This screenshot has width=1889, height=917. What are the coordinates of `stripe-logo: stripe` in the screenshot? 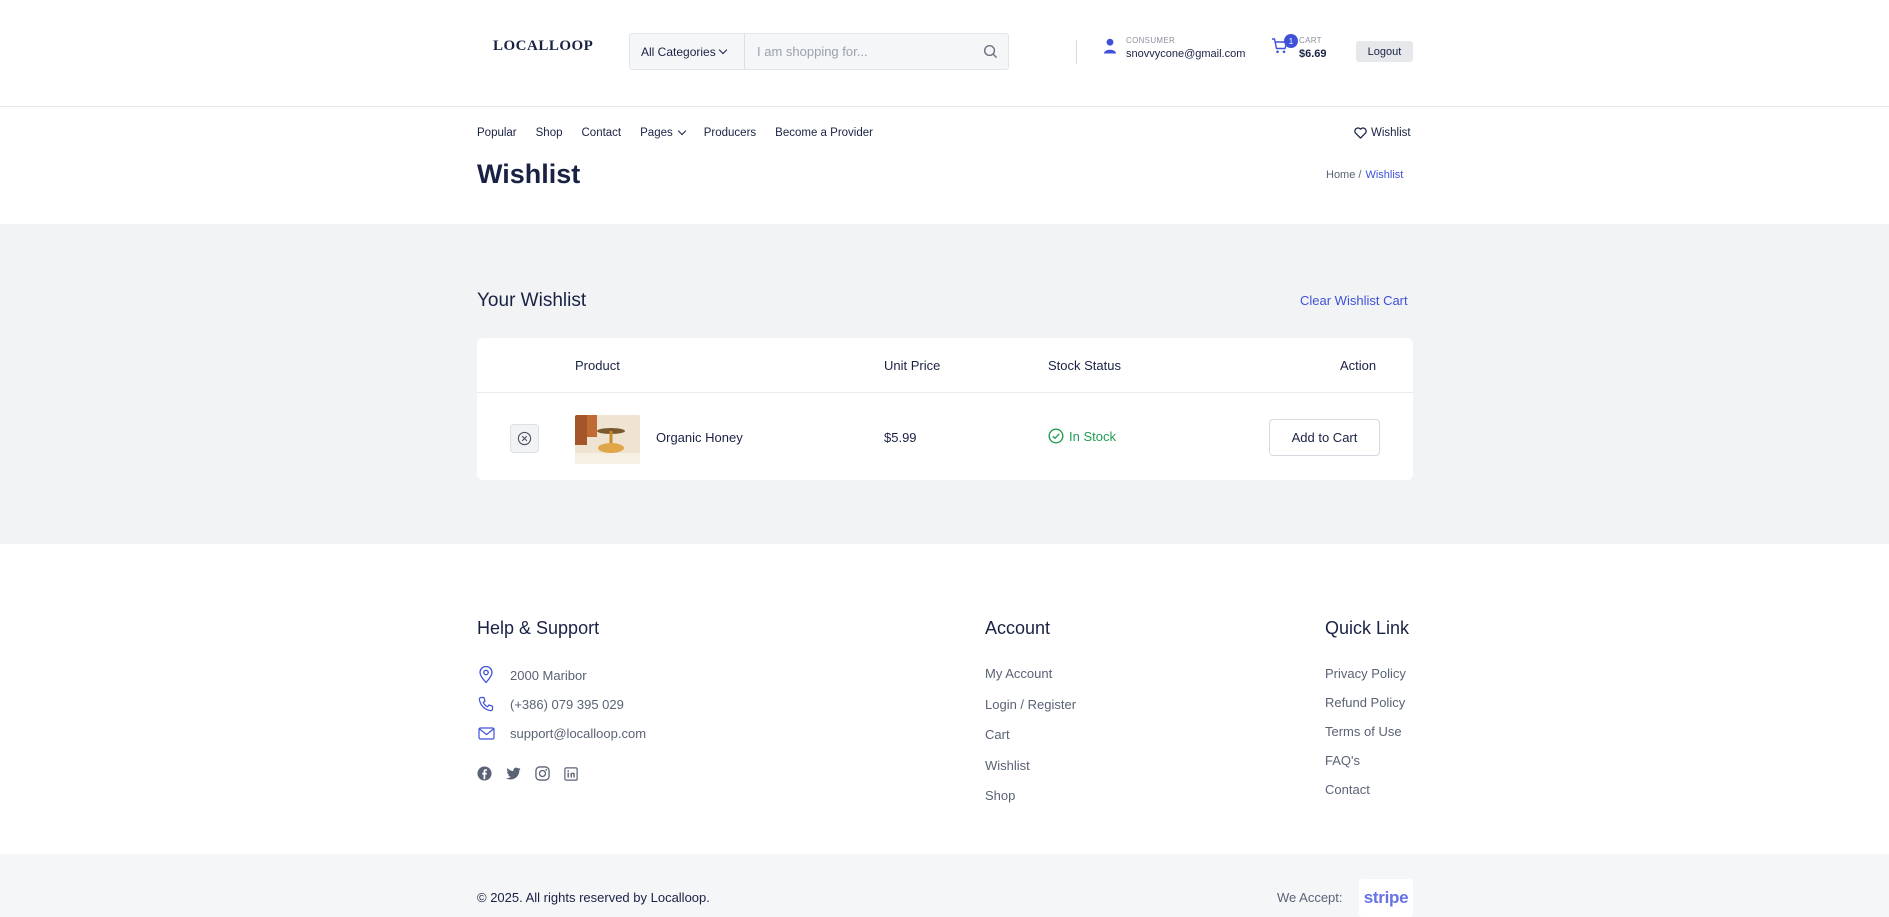 It's located at (1386, 898).